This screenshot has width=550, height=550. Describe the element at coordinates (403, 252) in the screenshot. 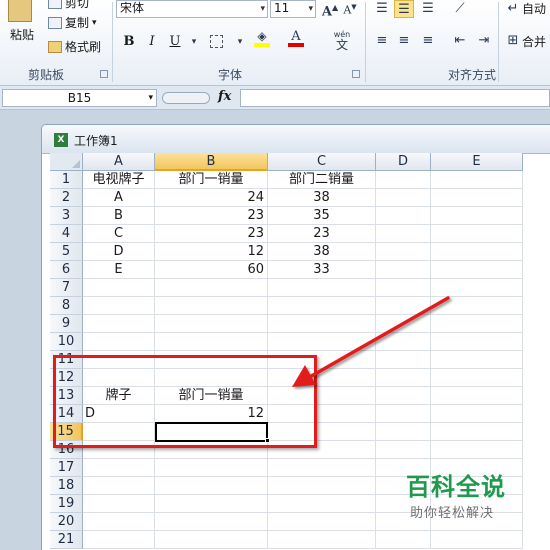

I see `cell-d5` at that location.